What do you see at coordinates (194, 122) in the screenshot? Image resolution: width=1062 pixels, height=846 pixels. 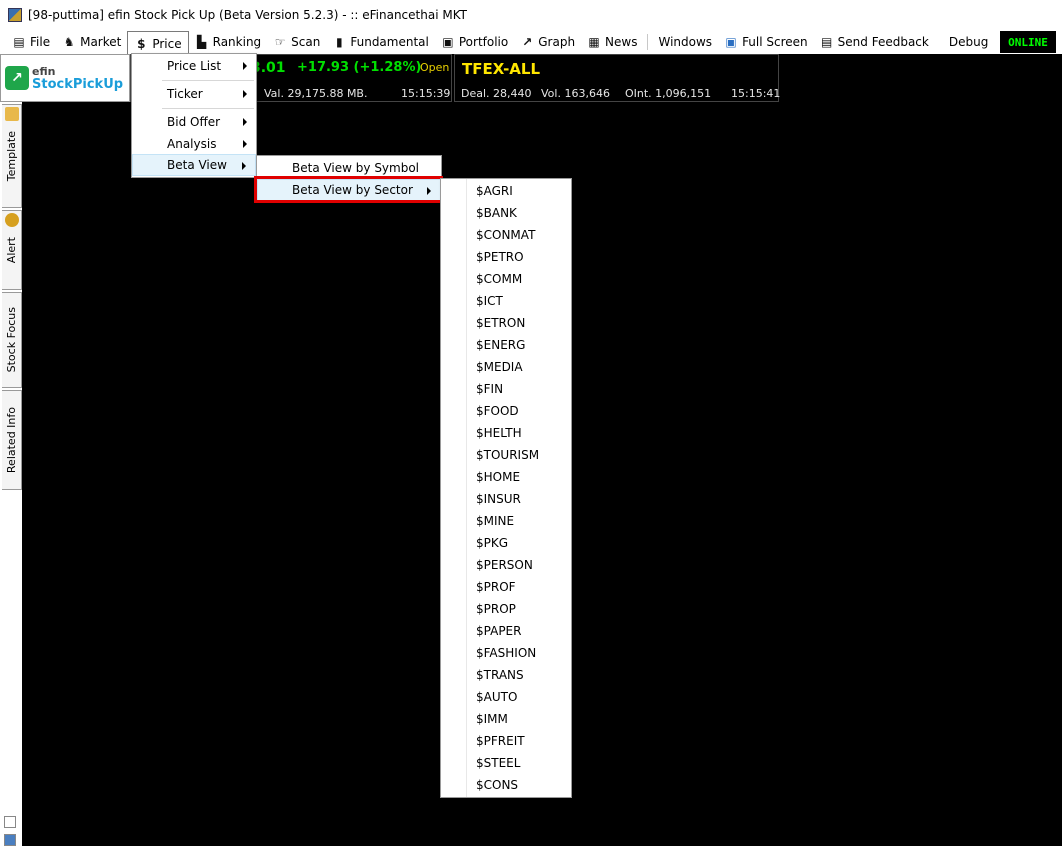 I see `menu-item-bid-offer: Bid Offer` at bounding box center [194, 122].